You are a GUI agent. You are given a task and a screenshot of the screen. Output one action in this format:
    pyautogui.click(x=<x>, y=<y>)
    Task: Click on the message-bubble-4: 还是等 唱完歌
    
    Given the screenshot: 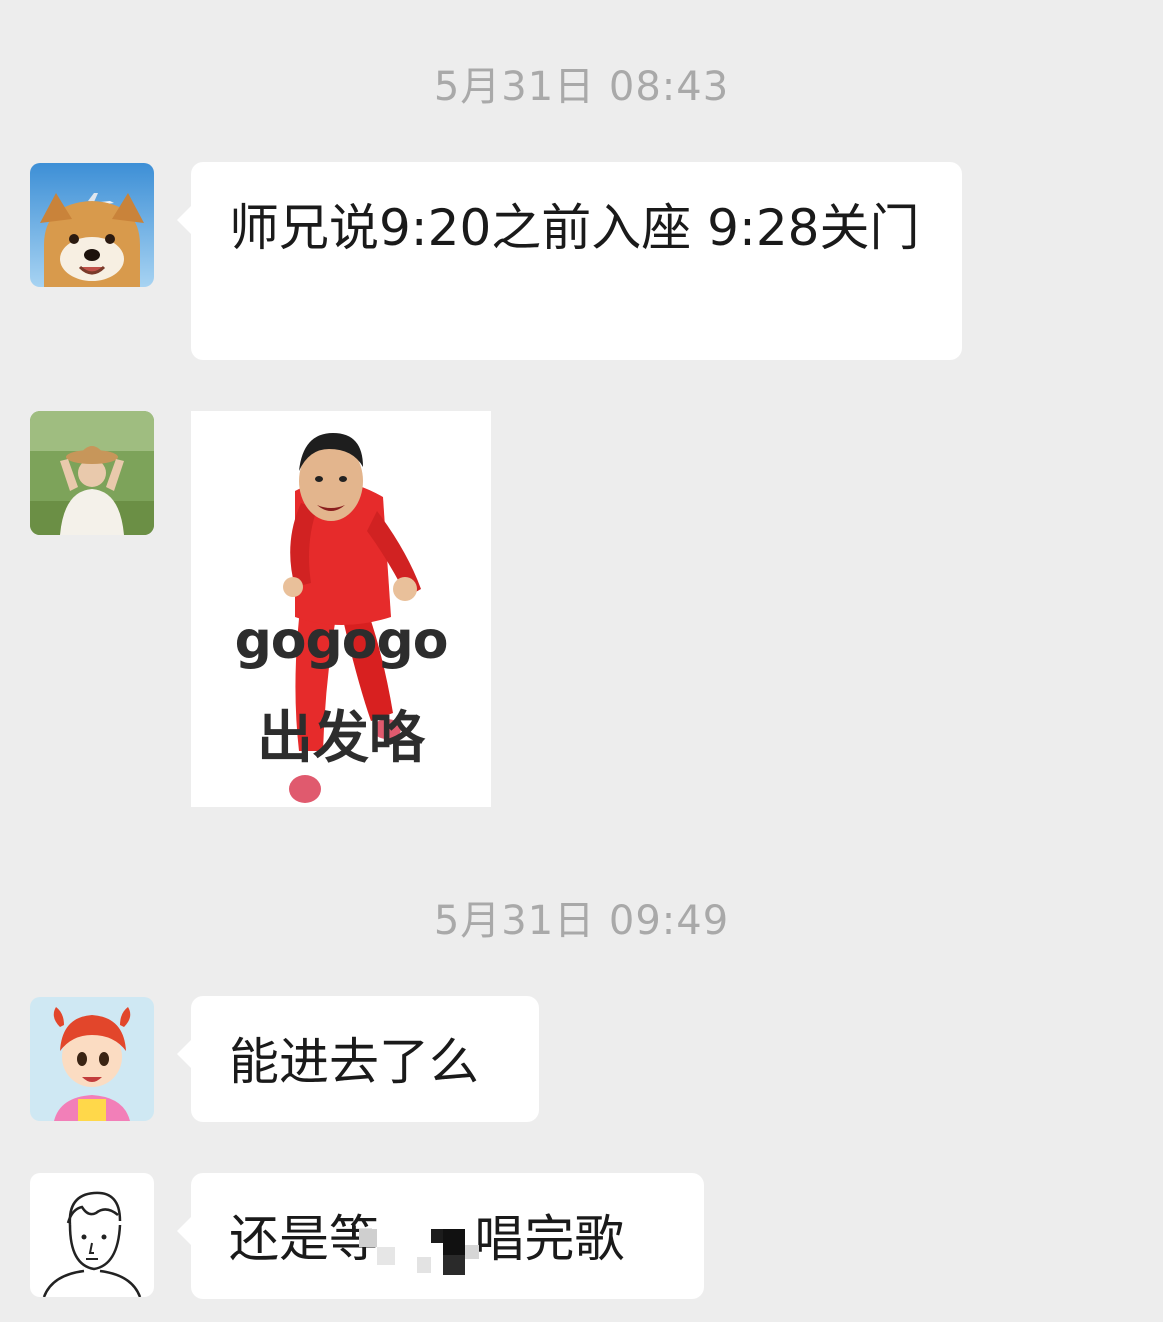 What is the action you would take?
    pyautogui.click(x=440, y=1236)
    